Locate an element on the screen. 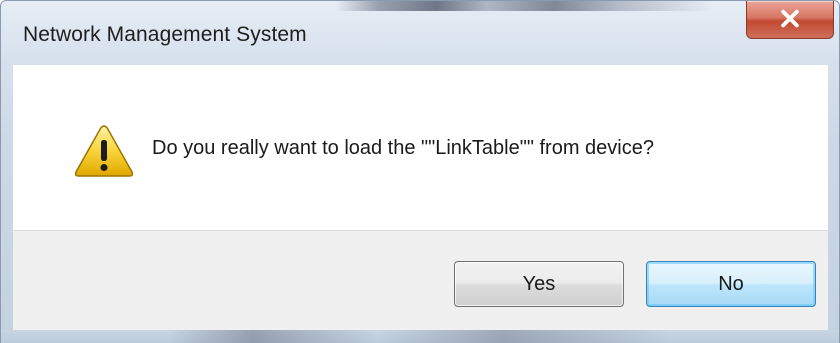 This screenshot has width=840, height=343. yes-button: Yes is located at coordinates (539, 284).